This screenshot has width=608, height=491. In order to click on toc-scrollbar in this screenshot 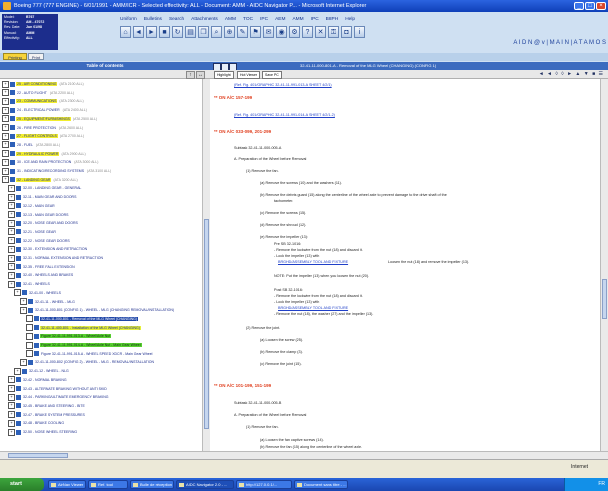, I will do `click(206, 265)`.